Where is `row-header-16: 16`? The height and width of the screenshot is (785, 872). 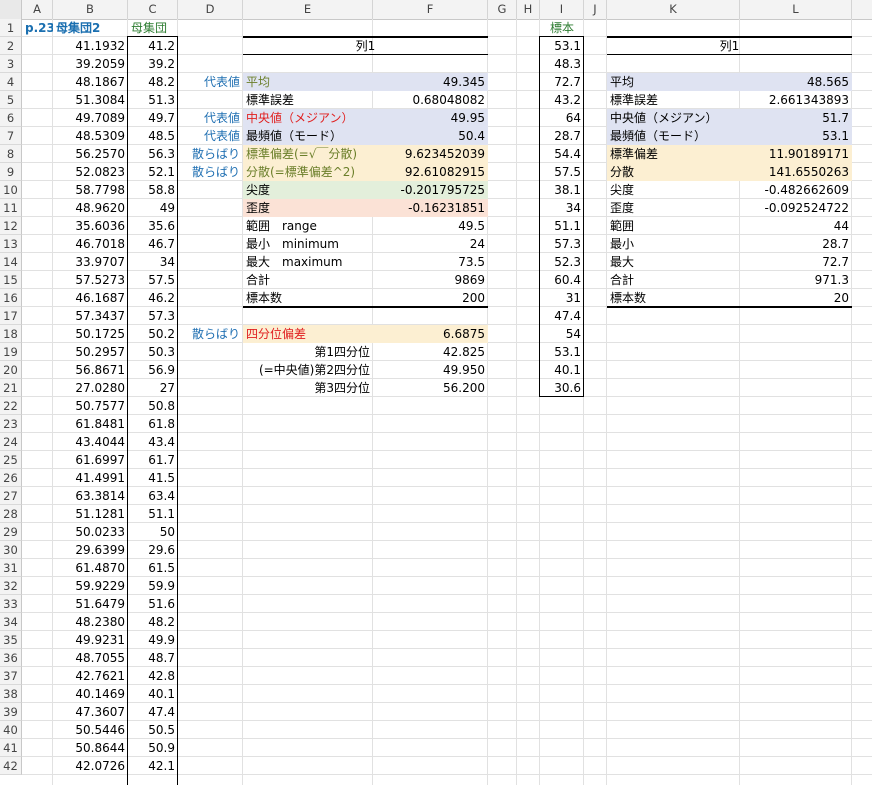 row-header-16: 16 is located at coordinates (11, 298).